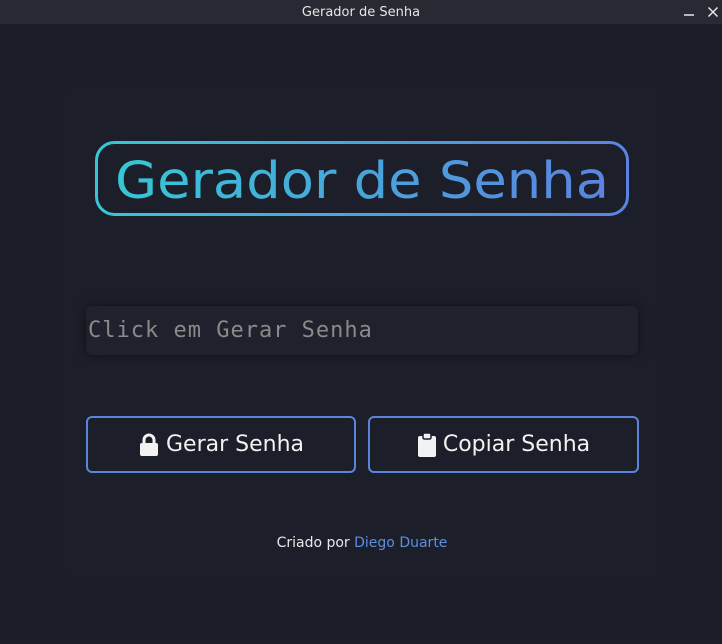  Describe the element at coordinates (362, 330) in the screenshot. I see `password-field` at that location.